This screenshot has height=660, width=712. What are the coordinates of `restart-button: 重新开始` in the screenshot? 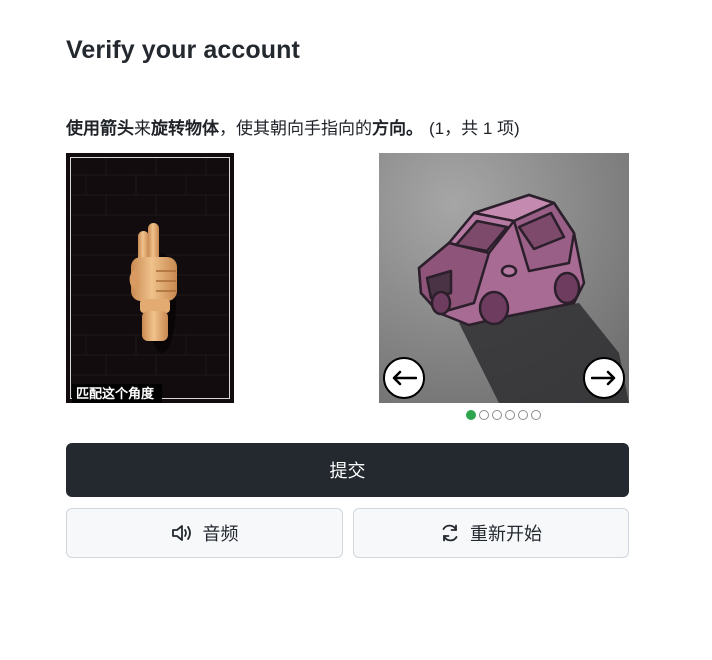 It's located at (491, 533).